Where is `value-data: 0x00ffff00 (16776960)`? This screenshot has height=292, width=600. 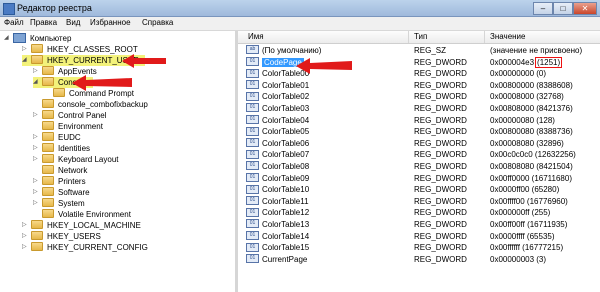 value-data: 0x00ffff00 (16776960) is located at coordinates (529, 201).